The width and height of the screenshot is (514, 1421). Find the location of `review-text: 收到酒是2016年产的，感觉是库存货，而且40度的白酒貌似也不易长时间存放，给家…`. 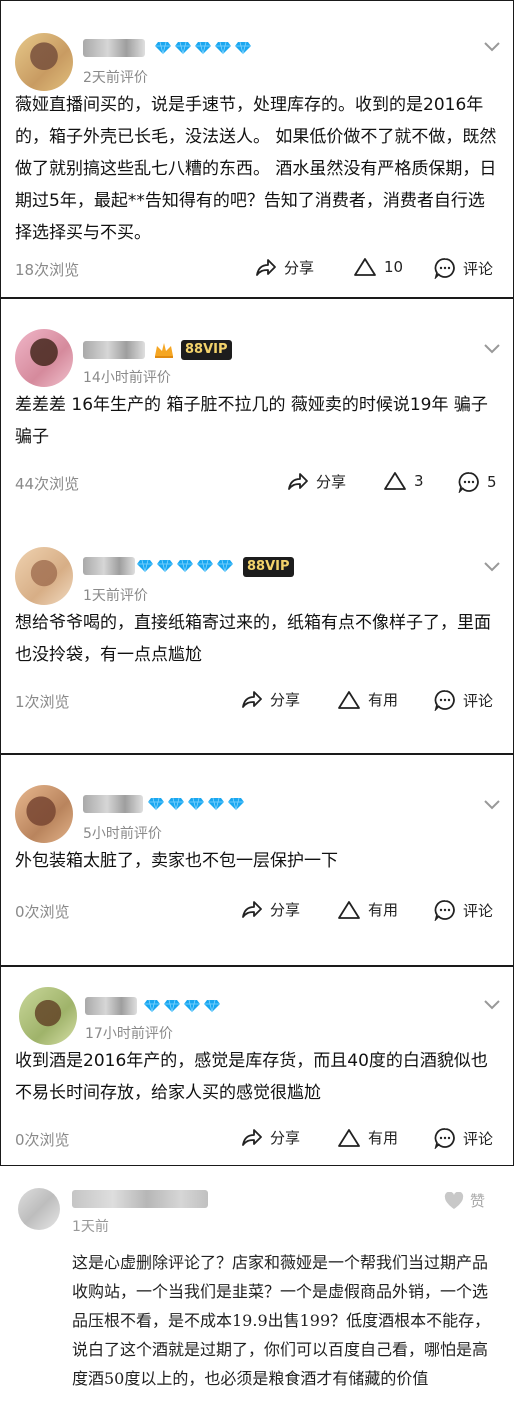

review-text: 收到酒是2016年产的，感觉是库存货，而且40度的白酒貌似也不易长时间存放，给家… is located at coordinates (251, 1077).